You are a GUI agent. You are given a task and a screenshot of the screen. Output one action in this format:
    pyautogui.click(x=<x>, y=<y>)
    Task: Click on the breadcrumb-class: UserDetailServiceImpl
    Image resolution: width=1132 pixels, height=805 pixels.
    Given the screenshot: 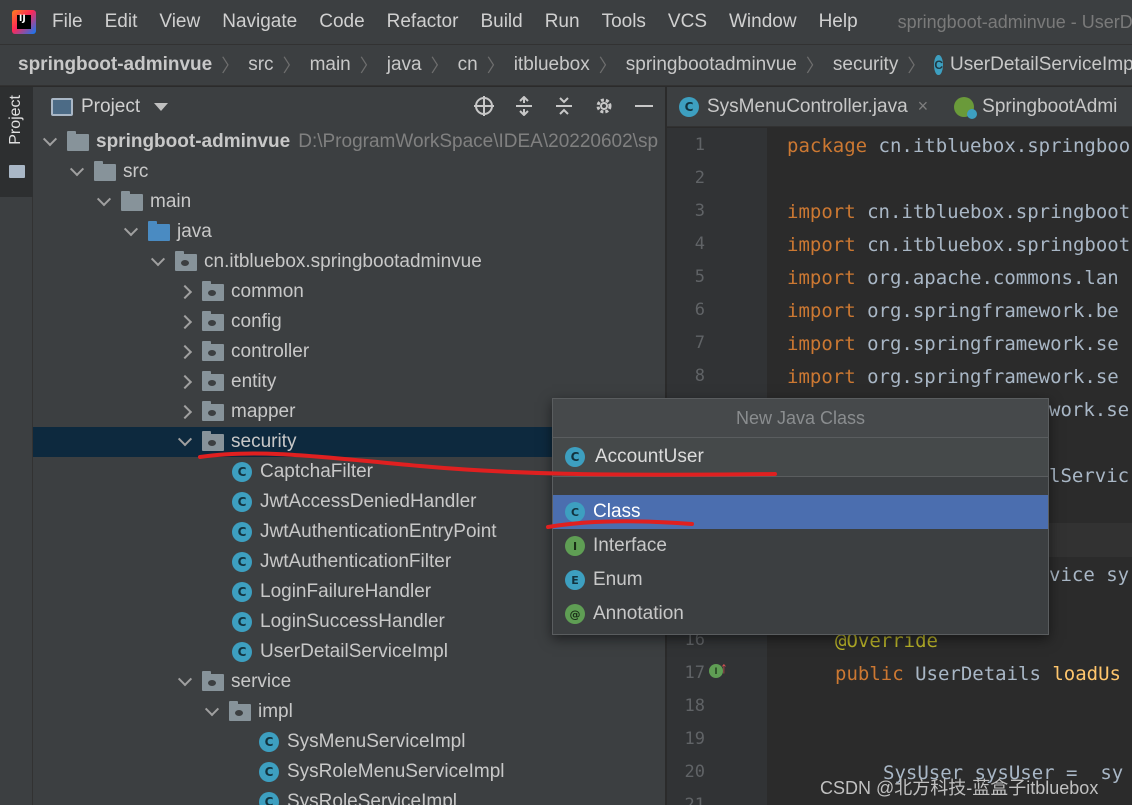 What is the action you would take?
    pyautogui.click(x=1041, y=65)
    